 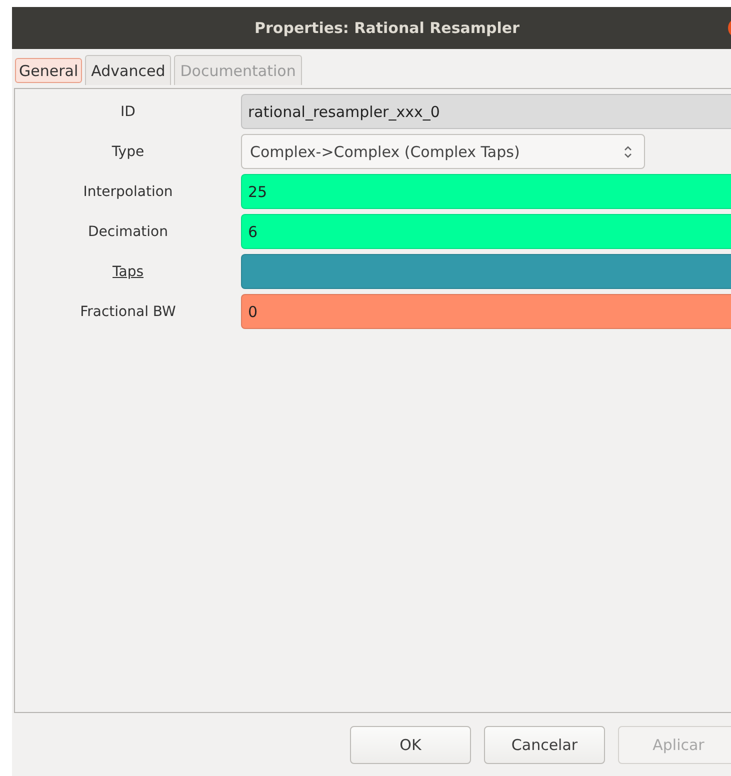 What do you see at coordinates (443, 151) in the screenshot?
I see `dropdown: Complex->Complex (Complex Taps)` at bounding box center [443, 151].